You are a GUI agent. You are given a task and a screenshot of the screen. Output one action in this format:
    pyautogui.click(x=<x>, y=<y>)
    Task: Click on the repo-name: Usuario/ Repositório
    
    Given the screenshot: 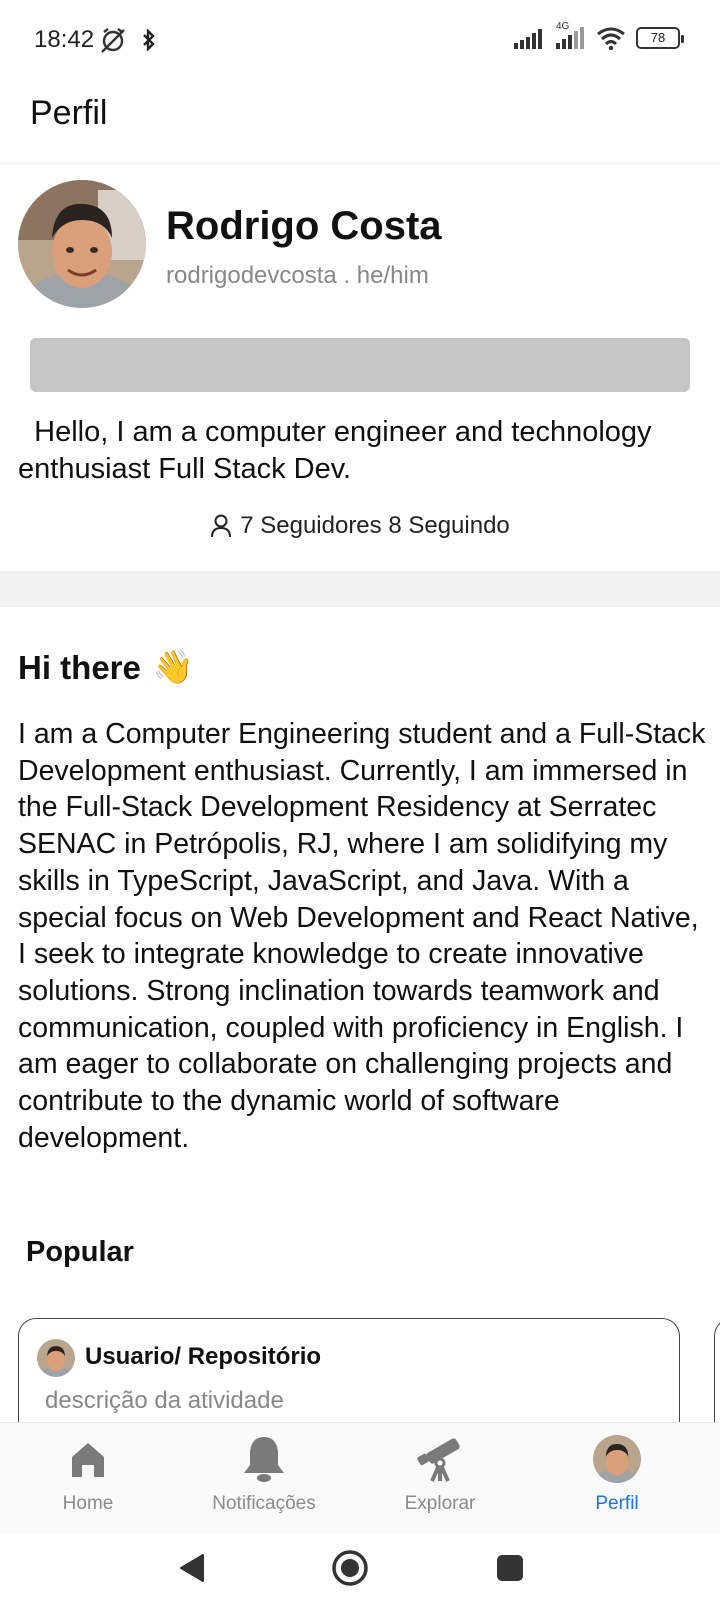 What is the action you would take?
    pyautogui.click(x=203, y=1357)
    